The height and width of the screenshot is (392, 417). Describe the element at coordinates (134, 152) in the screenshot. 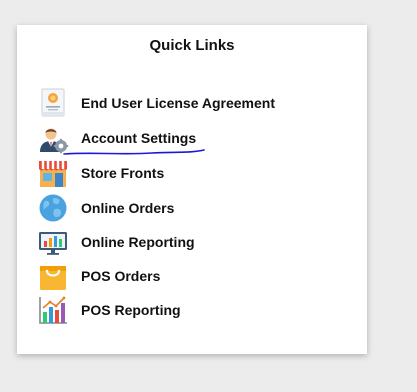

I see `annotation-underline` at that location.